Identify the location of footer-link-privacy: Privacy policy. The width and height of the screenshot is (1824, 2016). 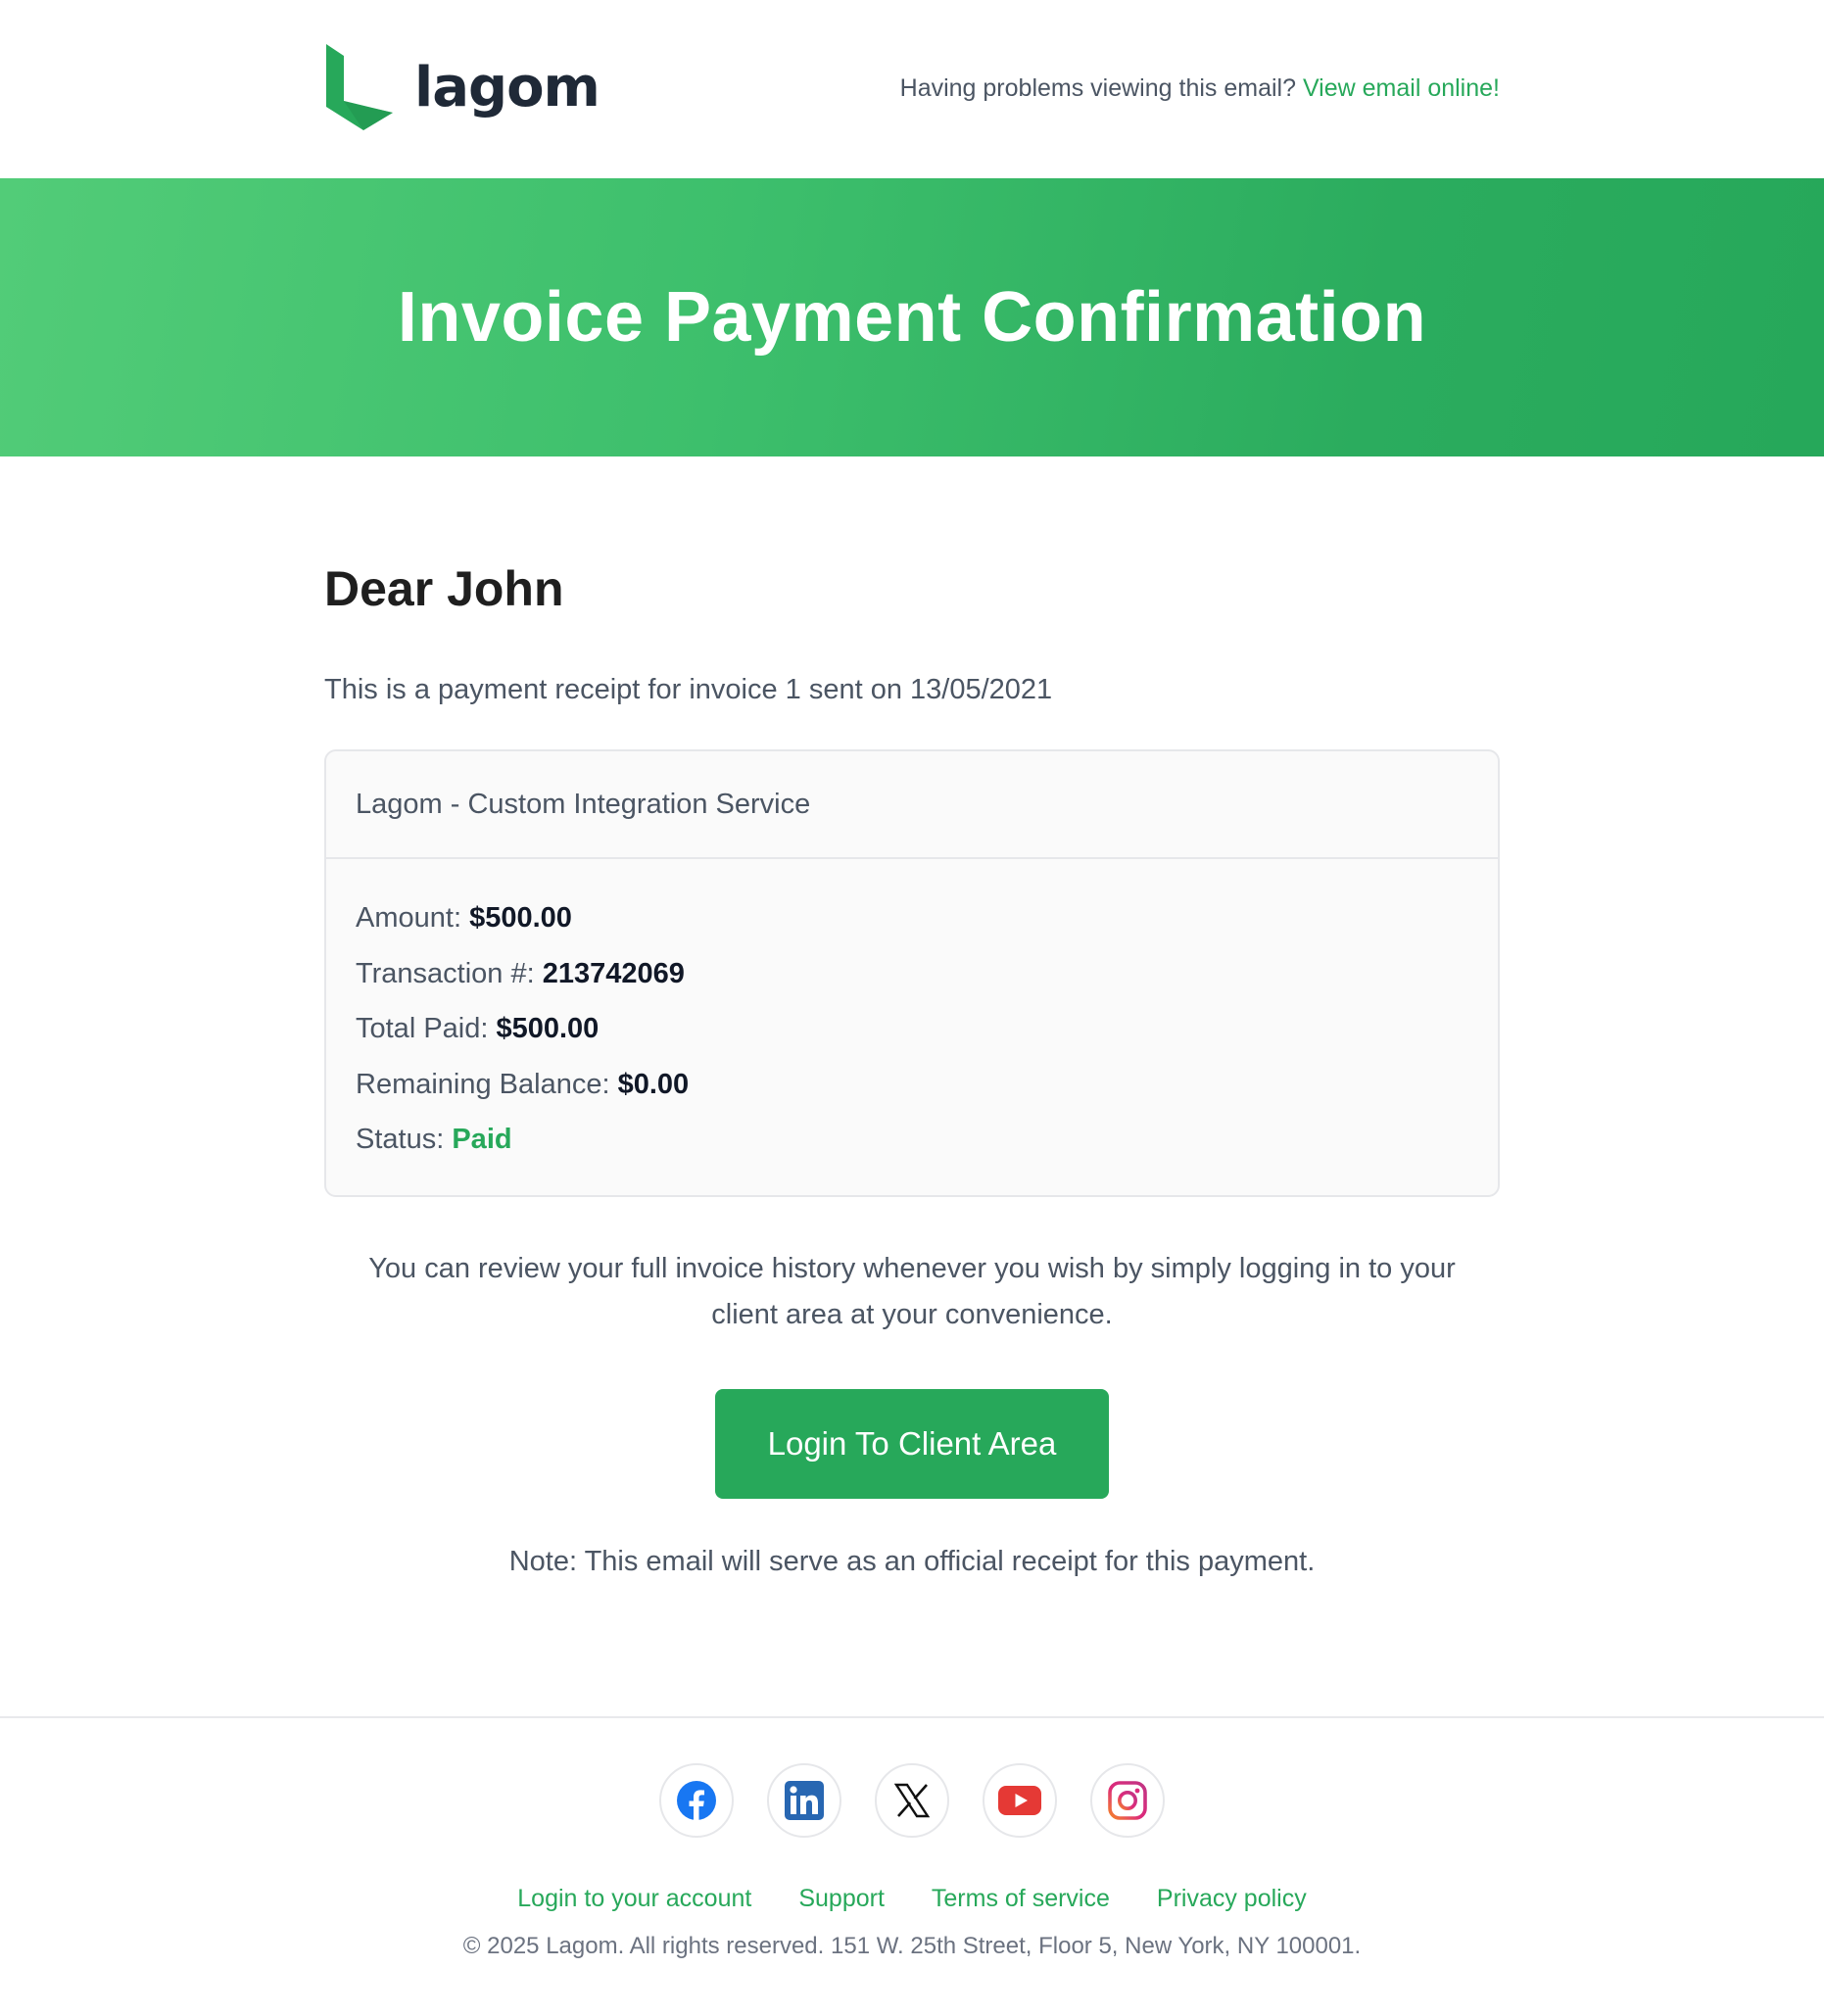
(1232, 1899).